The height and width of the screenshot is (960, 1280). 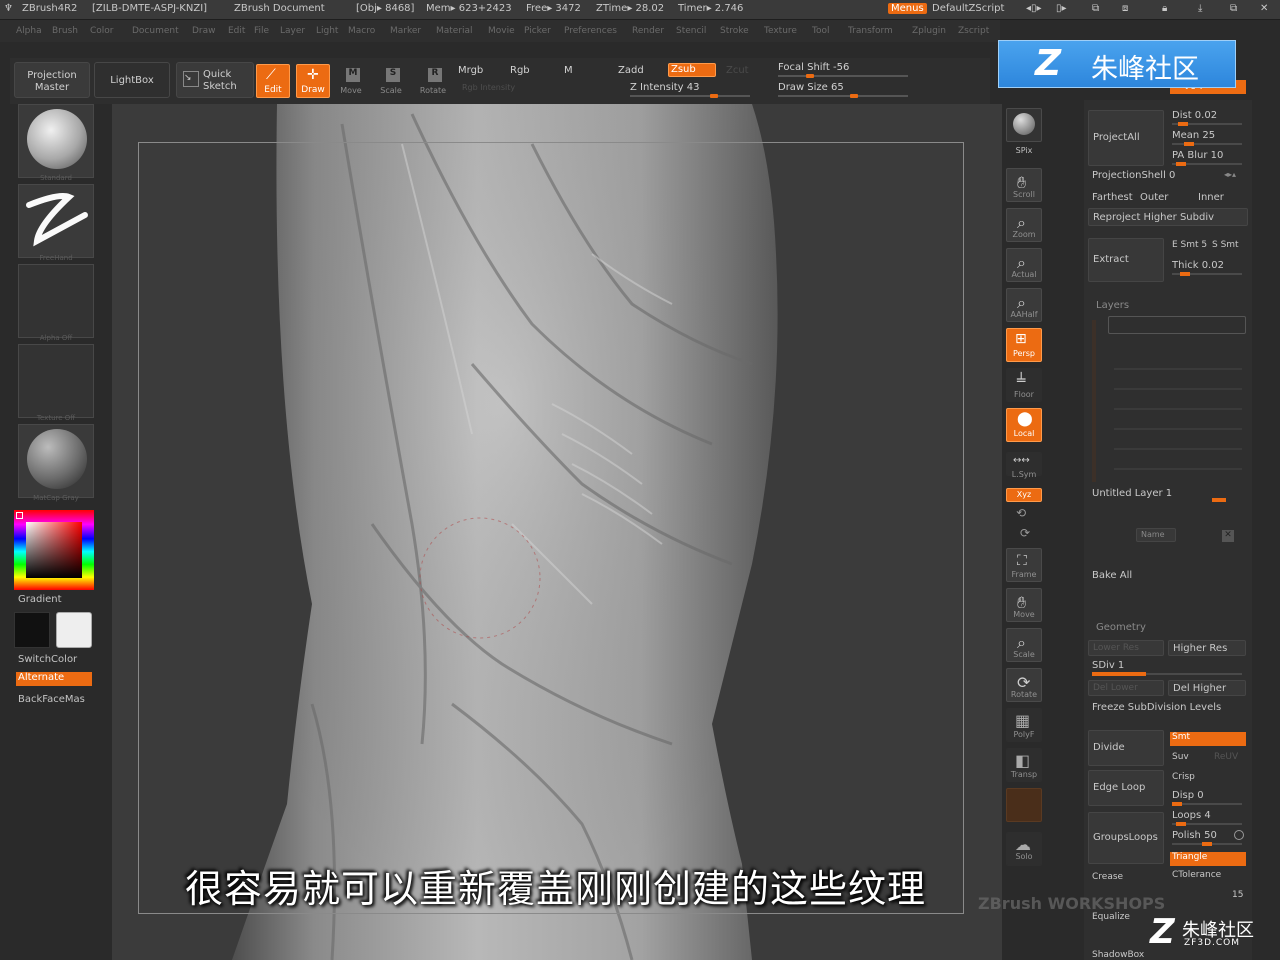 I want to click on secondary-color-swatch, so click(x=74, y=630).